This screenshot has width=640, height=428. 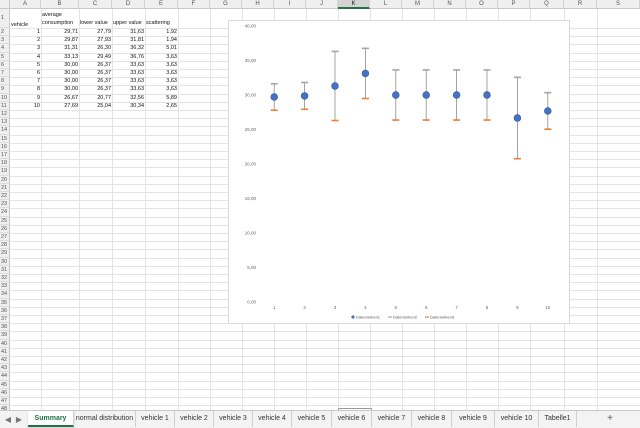 What do you see at coordinates (5, 228) in the screenshot?
I see `row-header-26: 26` at bounding box center [5, 228].